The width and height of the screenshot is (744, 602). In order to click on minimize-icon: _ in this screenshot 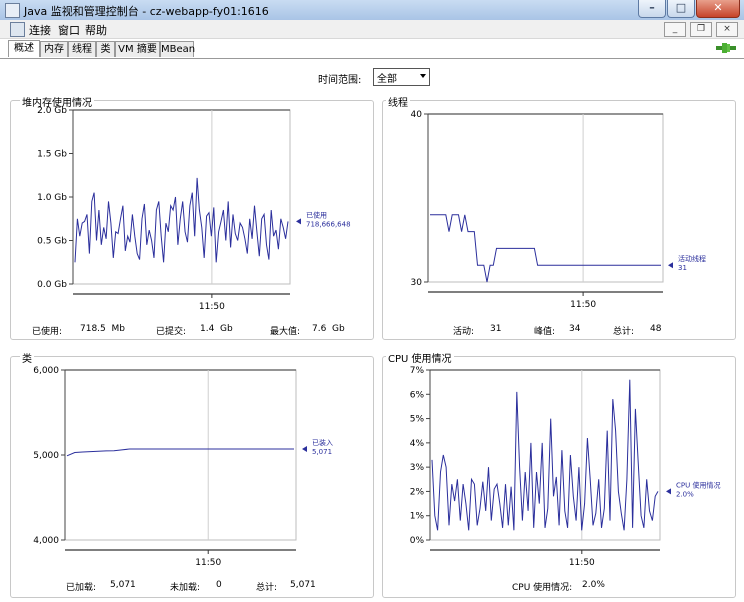, I will do `click(675, 29)`.